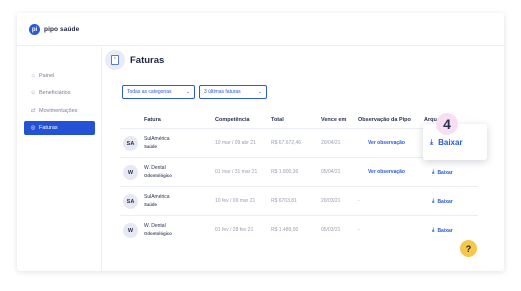 Image resolution: width=521 pixels, height=291 pixels. I want to click on invoice-icon: ◎, so click(33, 128).